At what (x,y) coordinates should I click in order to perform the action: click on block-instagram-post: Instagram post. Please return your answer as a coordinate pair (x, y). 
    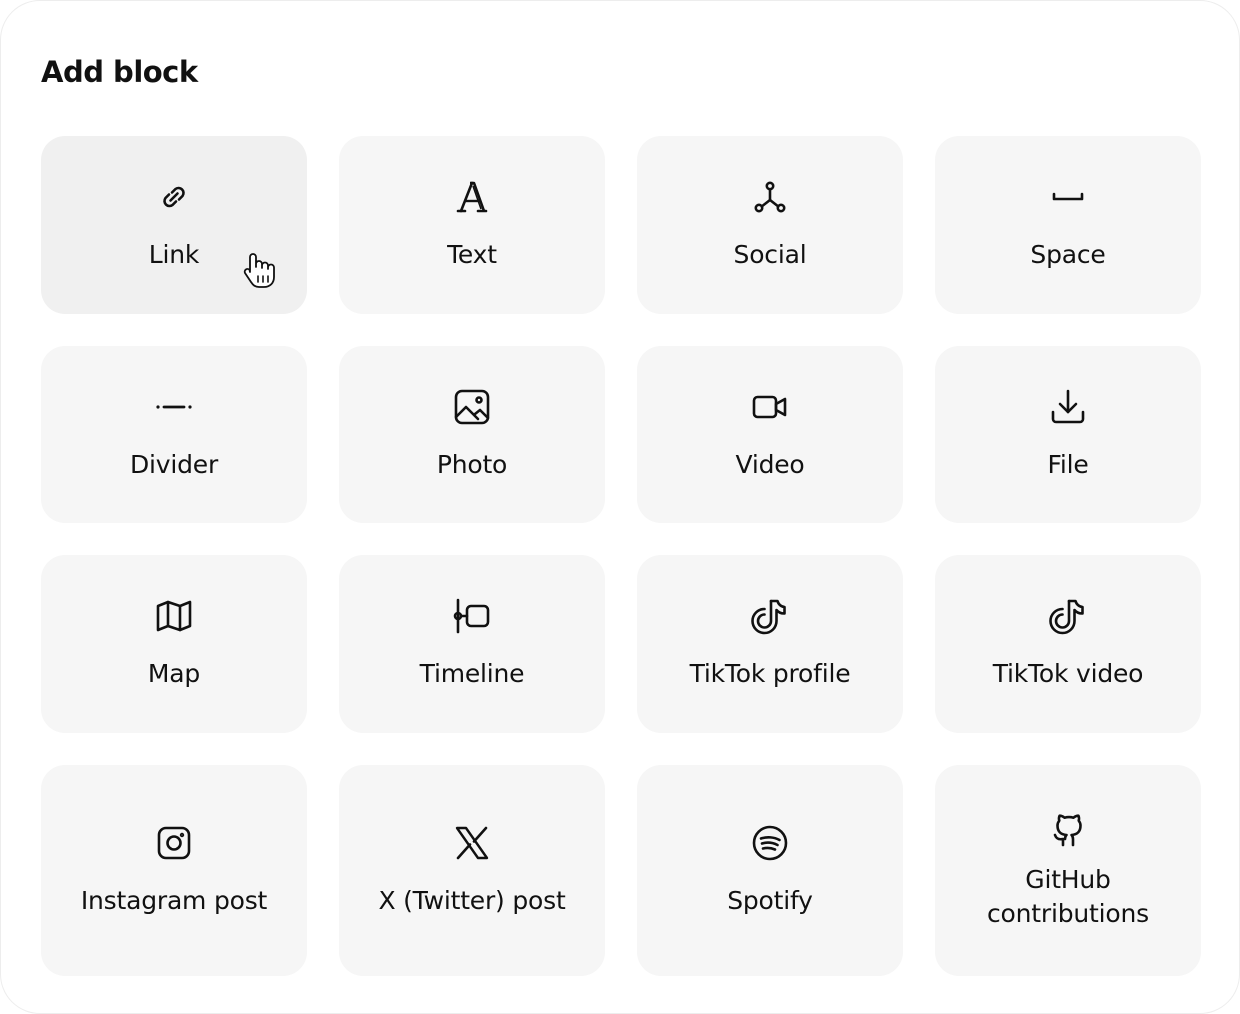
    Looking at the image, I should click on (174, 870).